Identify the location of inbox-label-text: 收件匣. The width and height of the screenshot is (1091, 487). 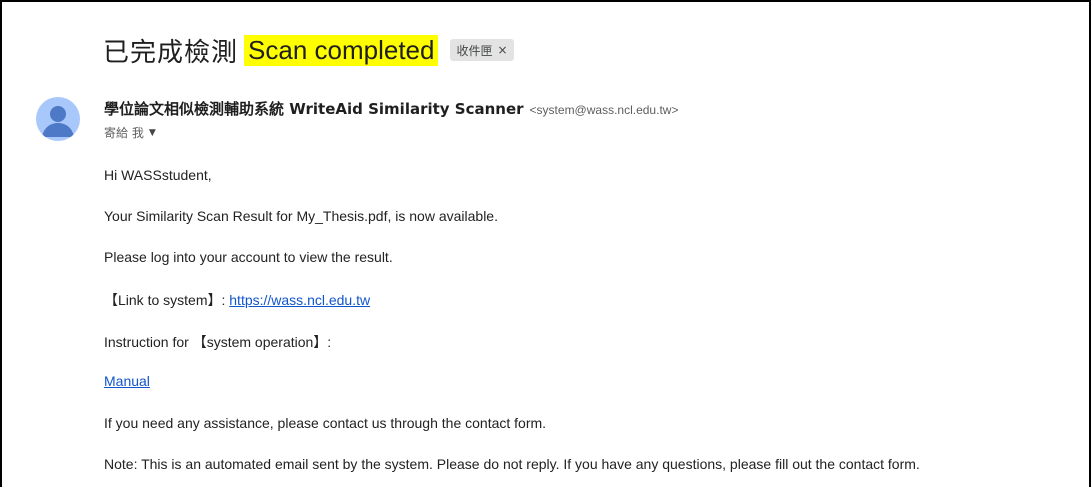
(474, 50).